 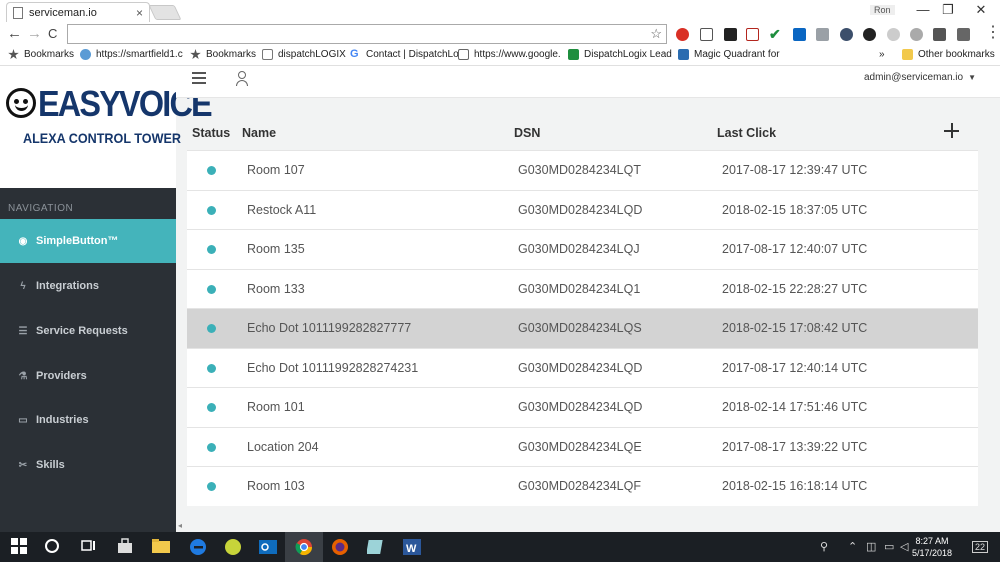 I want to click on bookmark-item: G Contact | DispatchLo, so click(x=404, y=54).